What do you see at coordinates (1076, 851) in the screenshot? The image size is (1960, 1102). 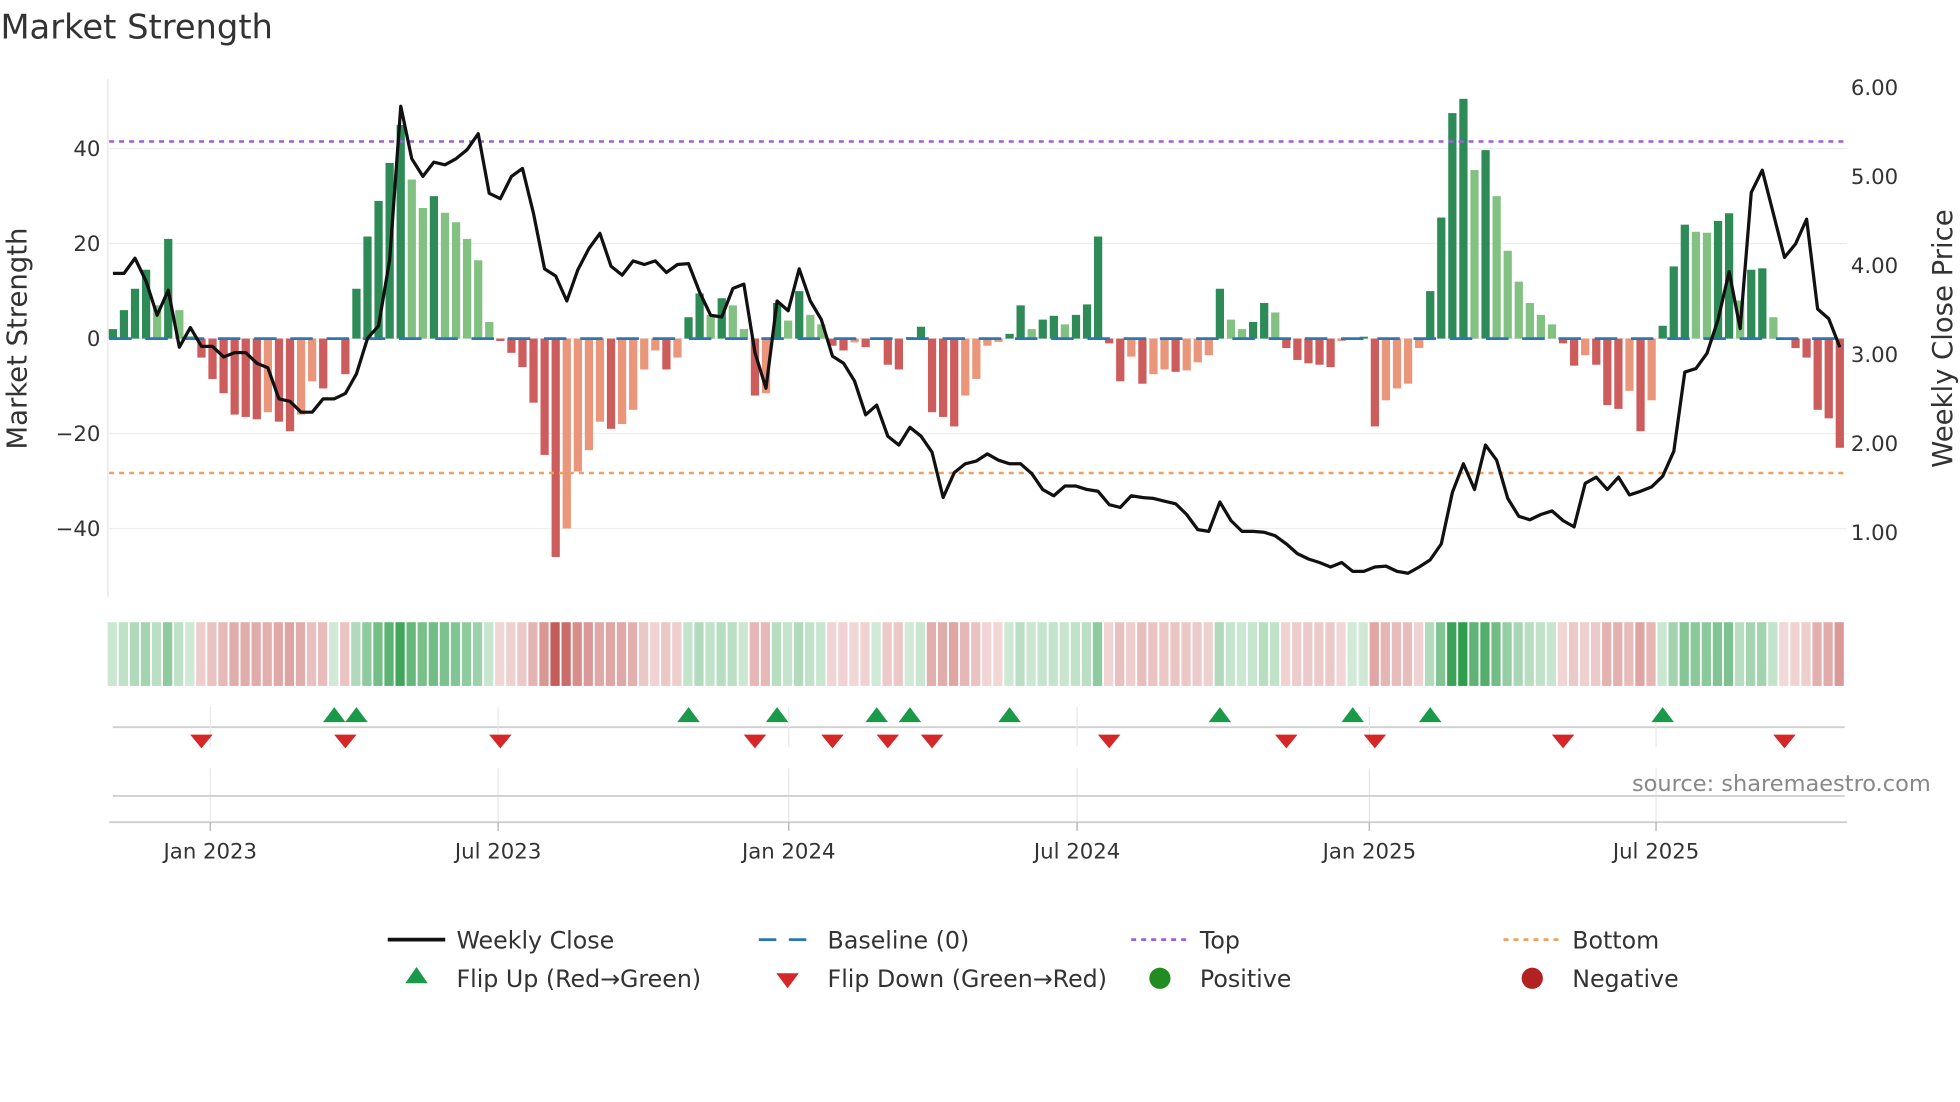 I see `x-tick-label: Jul 2024` at bounding box center [1076, 851].